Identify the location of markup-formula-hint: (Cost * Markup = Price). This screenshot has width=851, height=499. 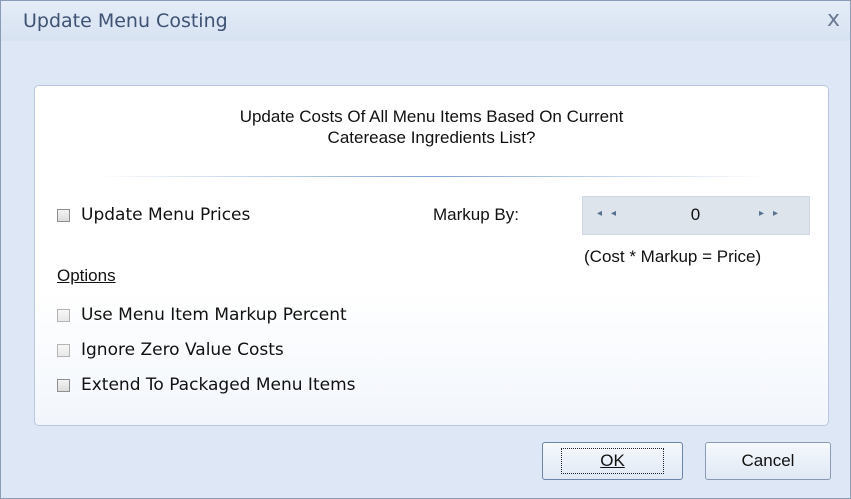
(673, 256).